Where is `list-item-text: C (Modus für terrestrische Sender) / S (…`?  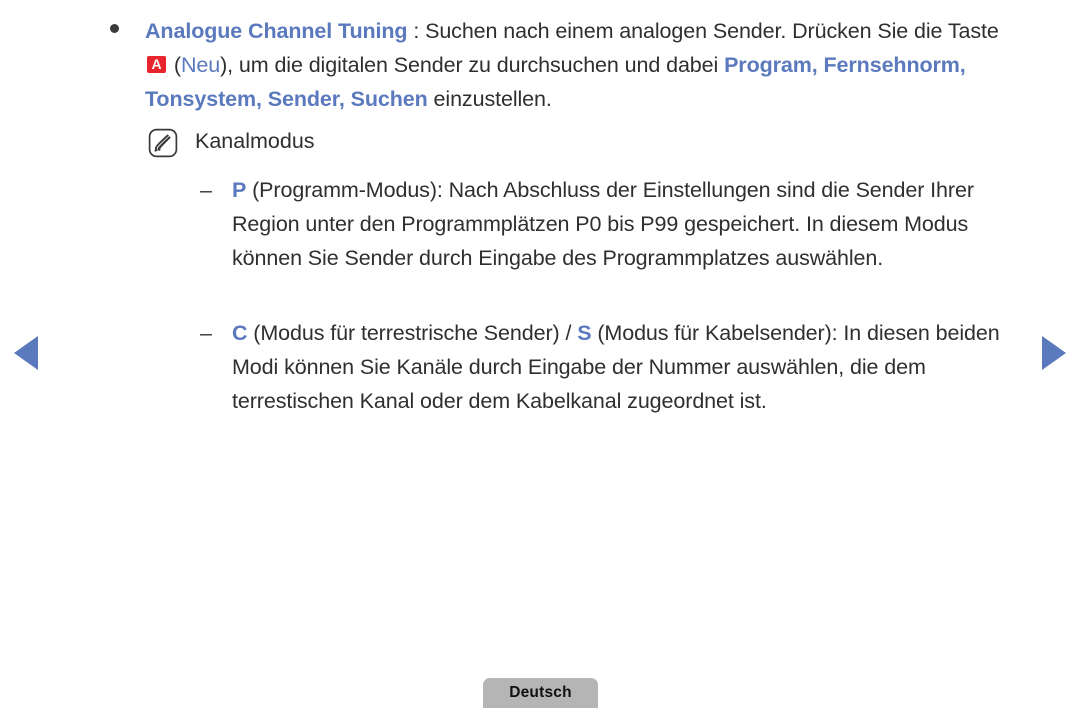
list-item-text: C (Modus für terrestrische Sender) / S (… is located at coordinates (631, 367).